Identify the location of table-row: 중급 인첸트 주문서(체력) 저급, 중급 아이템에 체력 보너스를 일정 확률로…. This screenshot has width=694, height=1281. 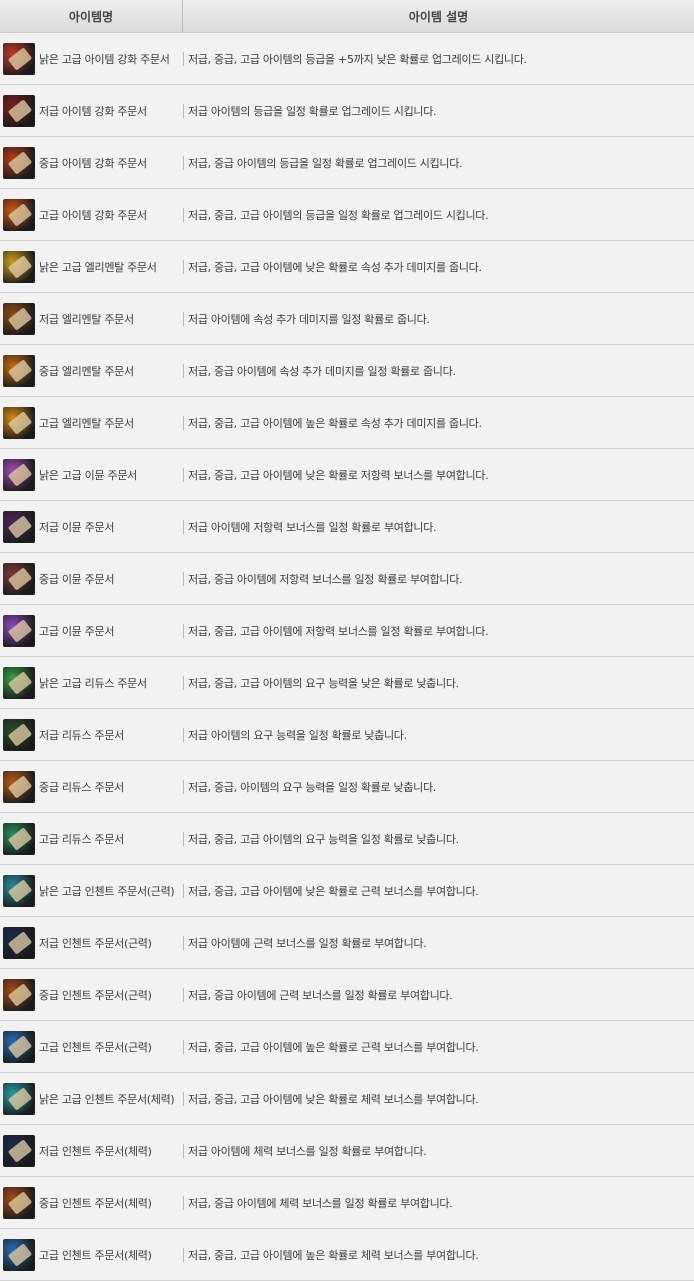
(347, 1203).